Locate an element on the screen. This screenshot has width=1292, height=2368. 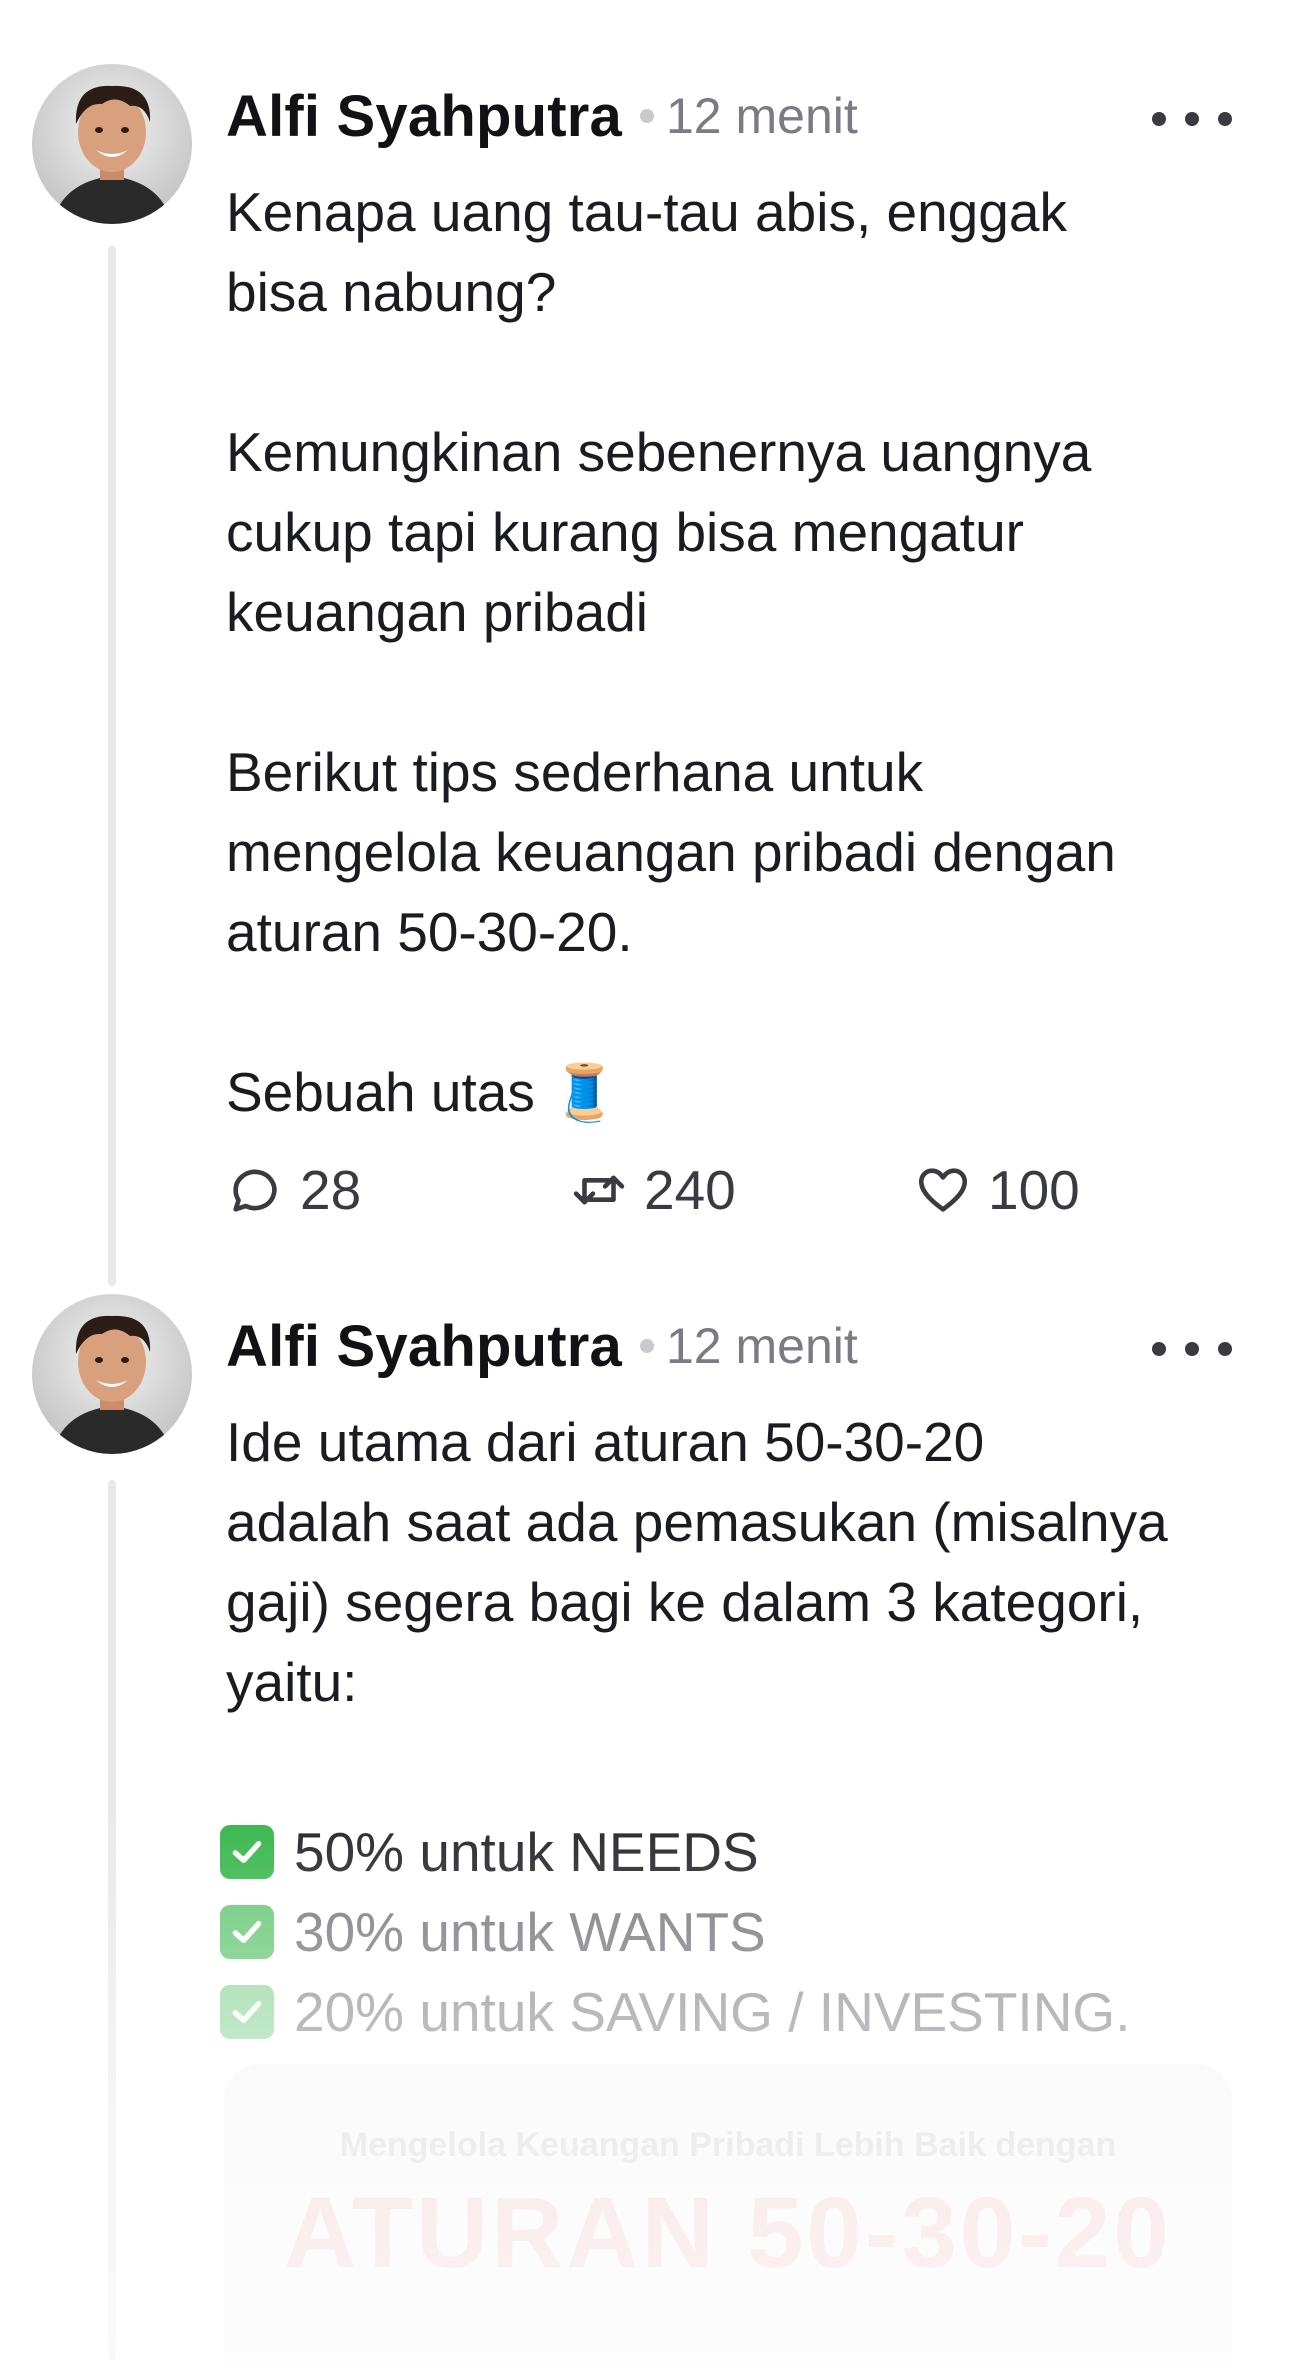
reply-button: 28 is located at coordinates (293, 1190).